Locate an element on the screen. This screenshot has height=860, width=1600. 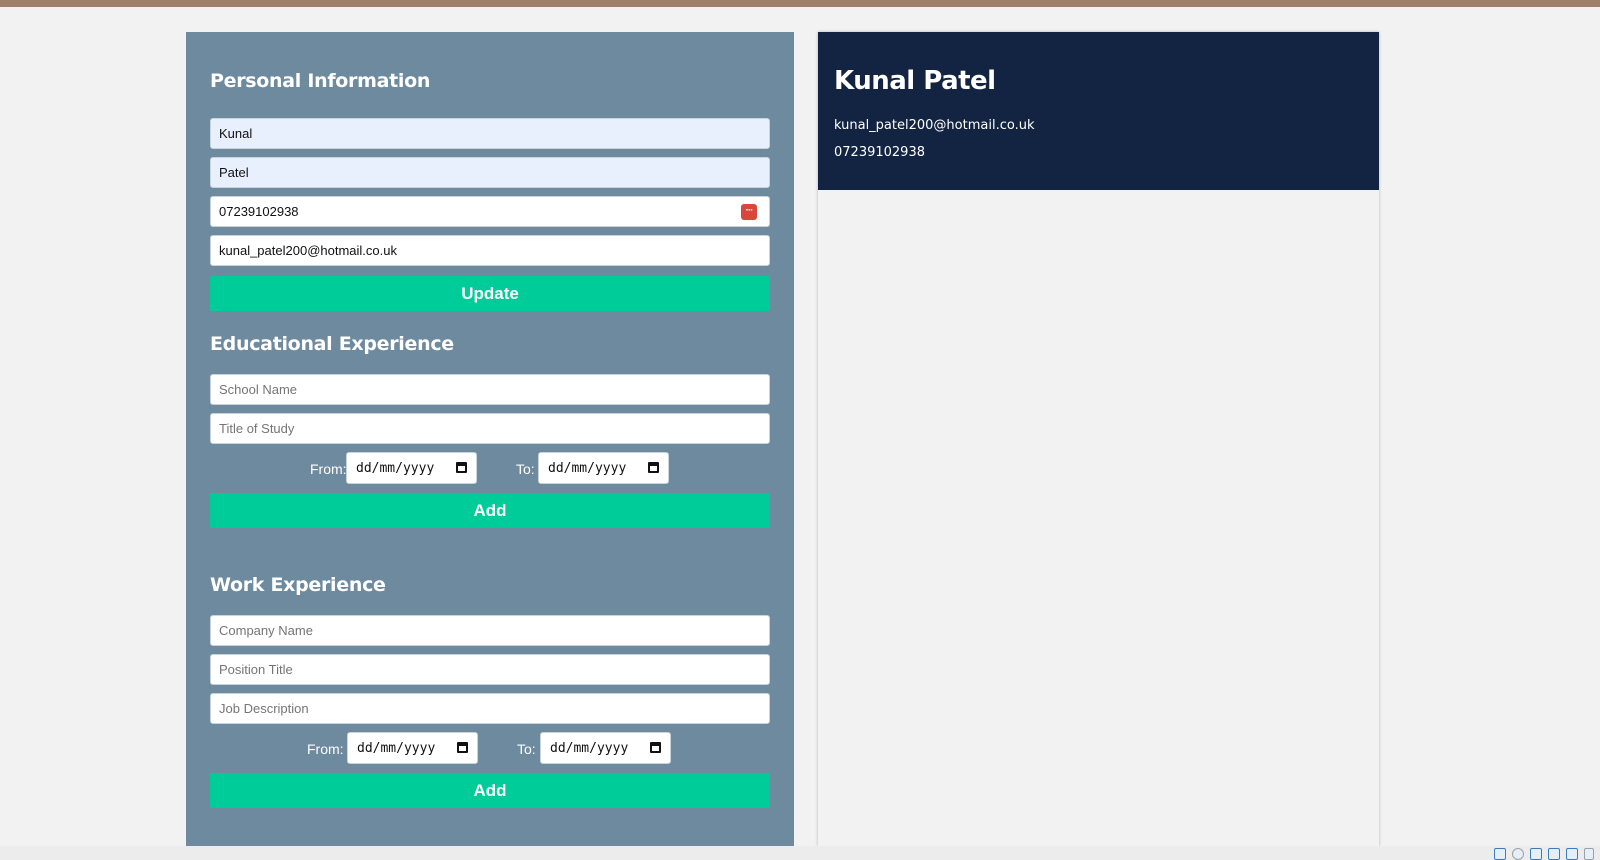
email-input is located at coordinates (490, 250).